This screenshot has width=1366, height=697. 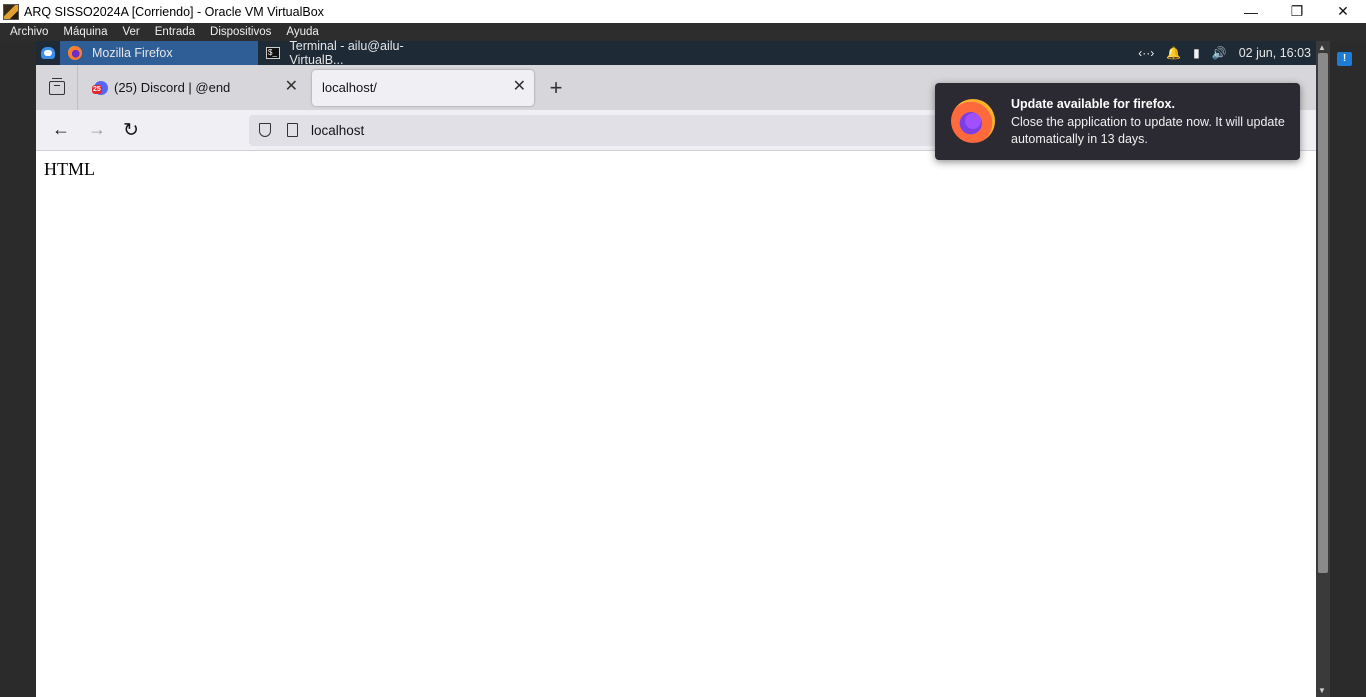 I want to click on close-button: ✕, so click(x=1343, y=11).